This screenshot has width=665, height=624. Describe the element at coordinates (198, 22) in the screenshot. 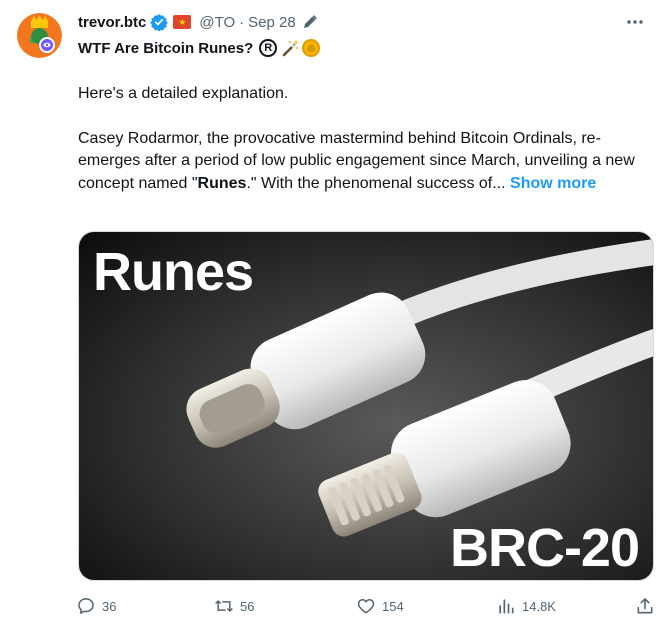

I see `tweet-header: trevor.btc ★ @TO · Sep 28` at that location.